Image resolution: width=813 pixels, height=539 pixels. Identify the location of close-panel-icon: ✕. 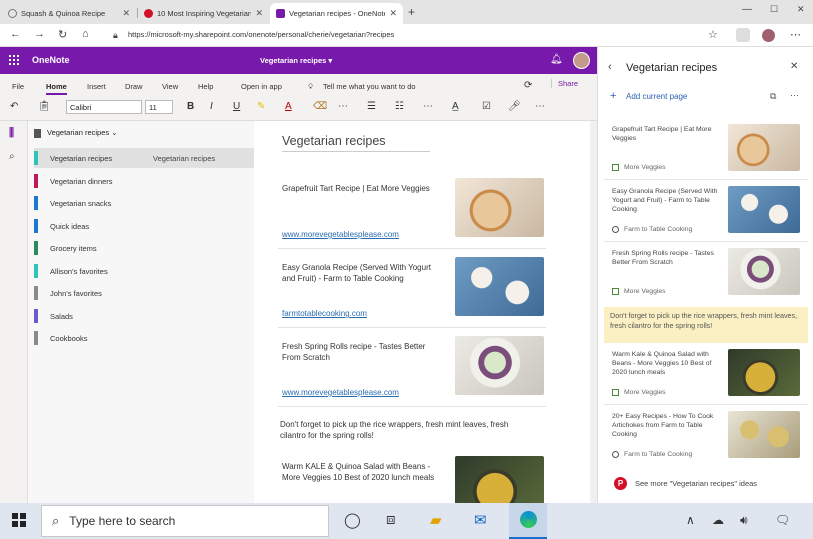
(794, 66).